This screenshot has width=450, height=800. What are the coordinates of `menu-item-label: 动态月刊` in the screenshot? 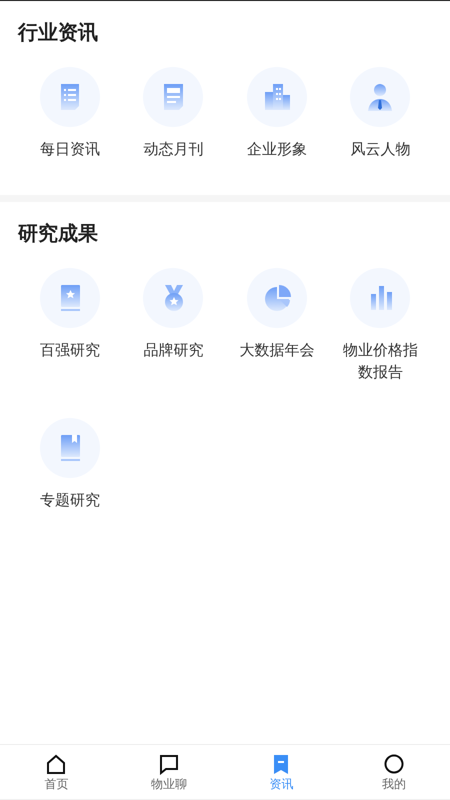 It's located at (173, 150).